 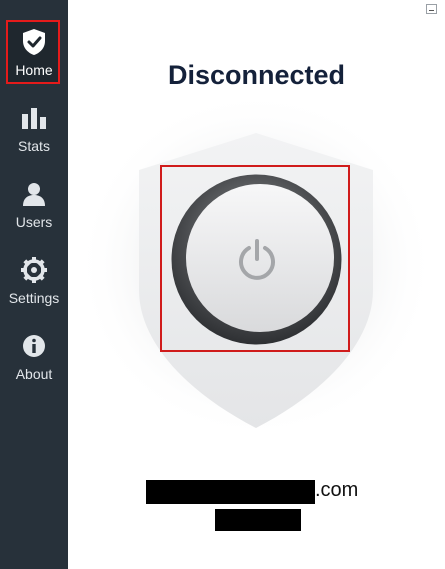 What do you see at coordinates (337, 490) in the screenshot?
I see `account-domain-suffix: .com` at bounding box center [337, 490].